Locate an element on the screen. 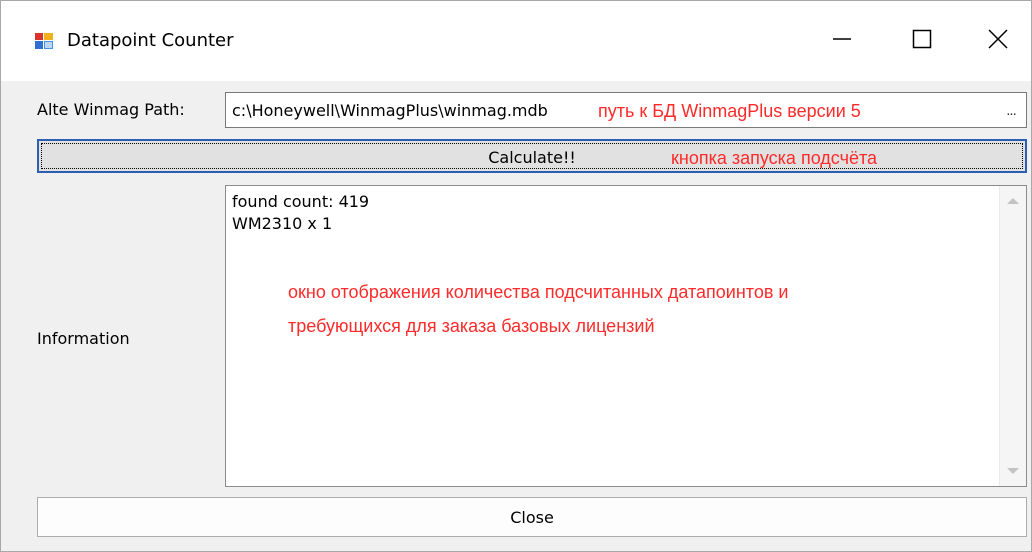 The image size is (1032, 552). vertical-scrollbar is located at coordinates (1012, 336).